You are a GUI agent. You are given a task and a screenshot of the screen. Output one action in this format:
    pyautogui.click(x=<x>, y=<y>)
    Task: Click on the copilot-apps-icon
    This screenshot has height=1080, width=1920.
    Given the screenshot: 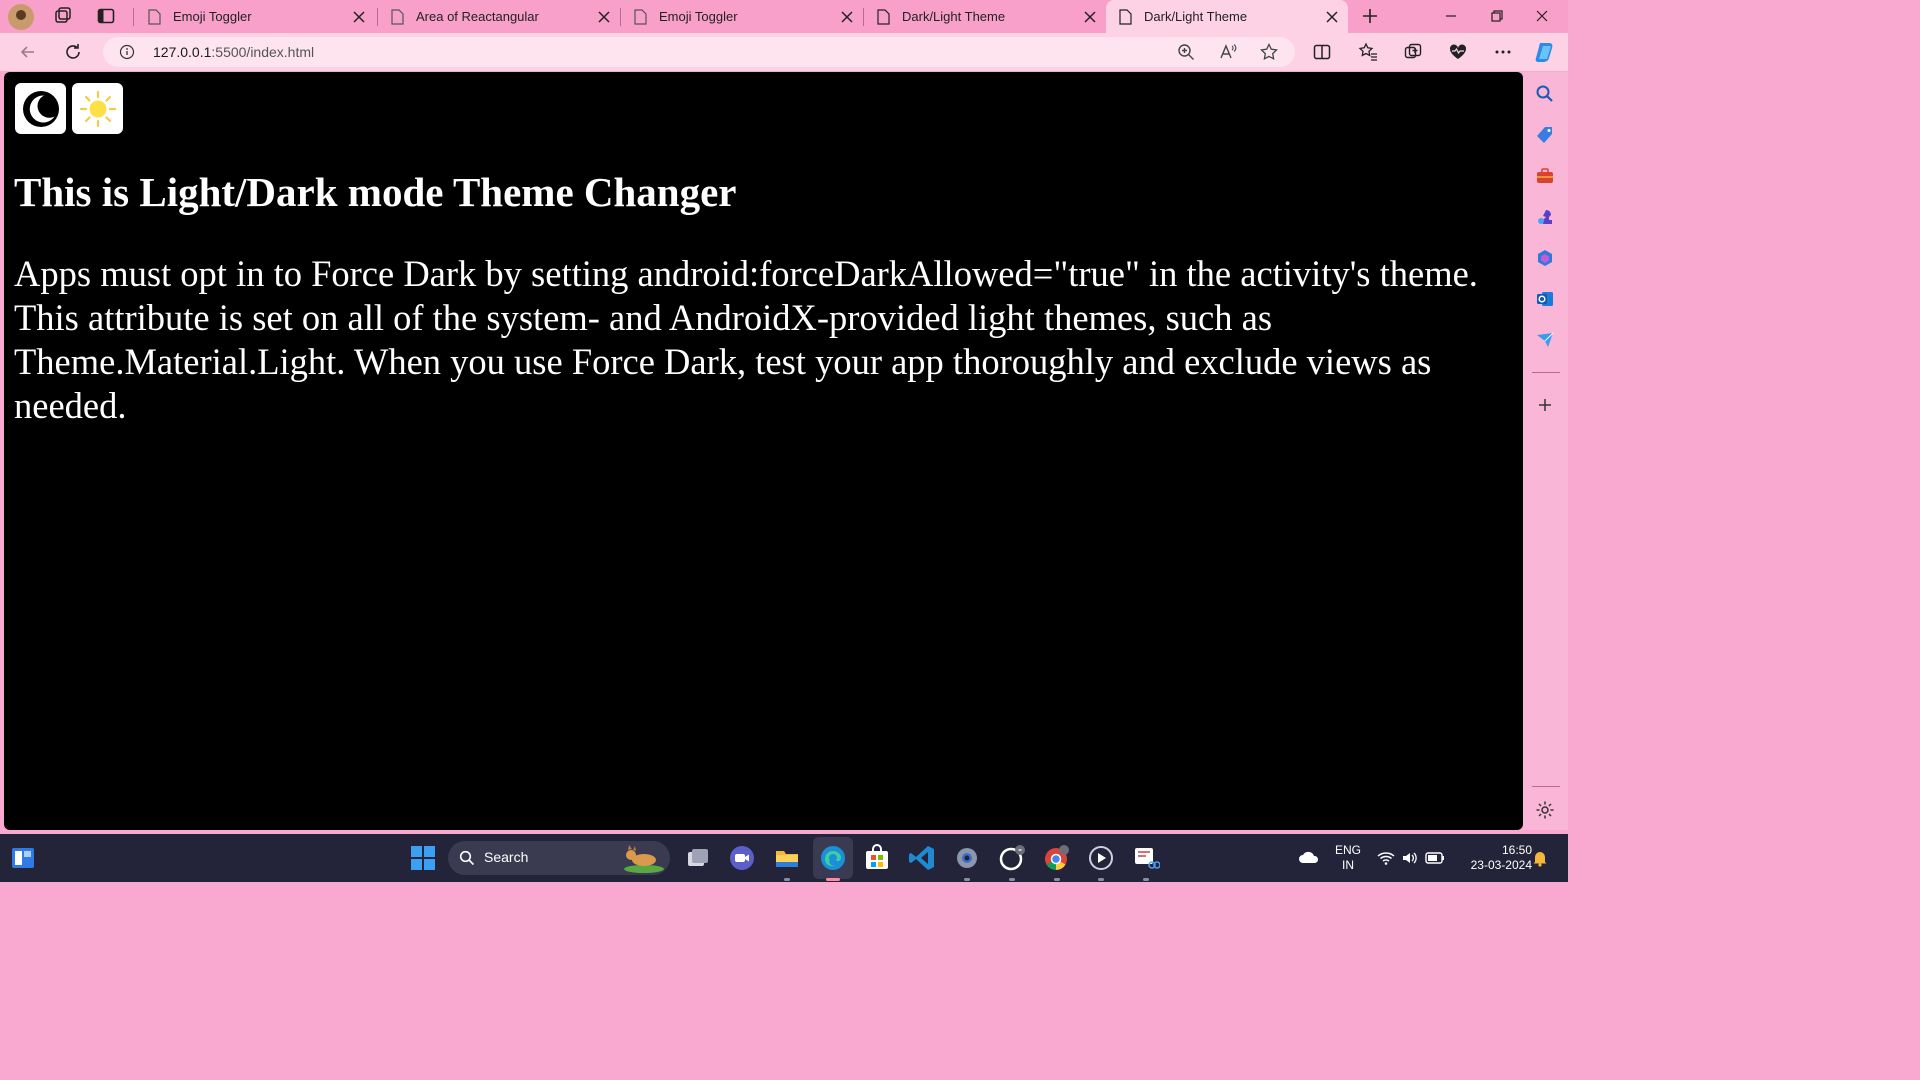 What is the action you would take?
    pyautogui.click(x=1545, y=258)
    